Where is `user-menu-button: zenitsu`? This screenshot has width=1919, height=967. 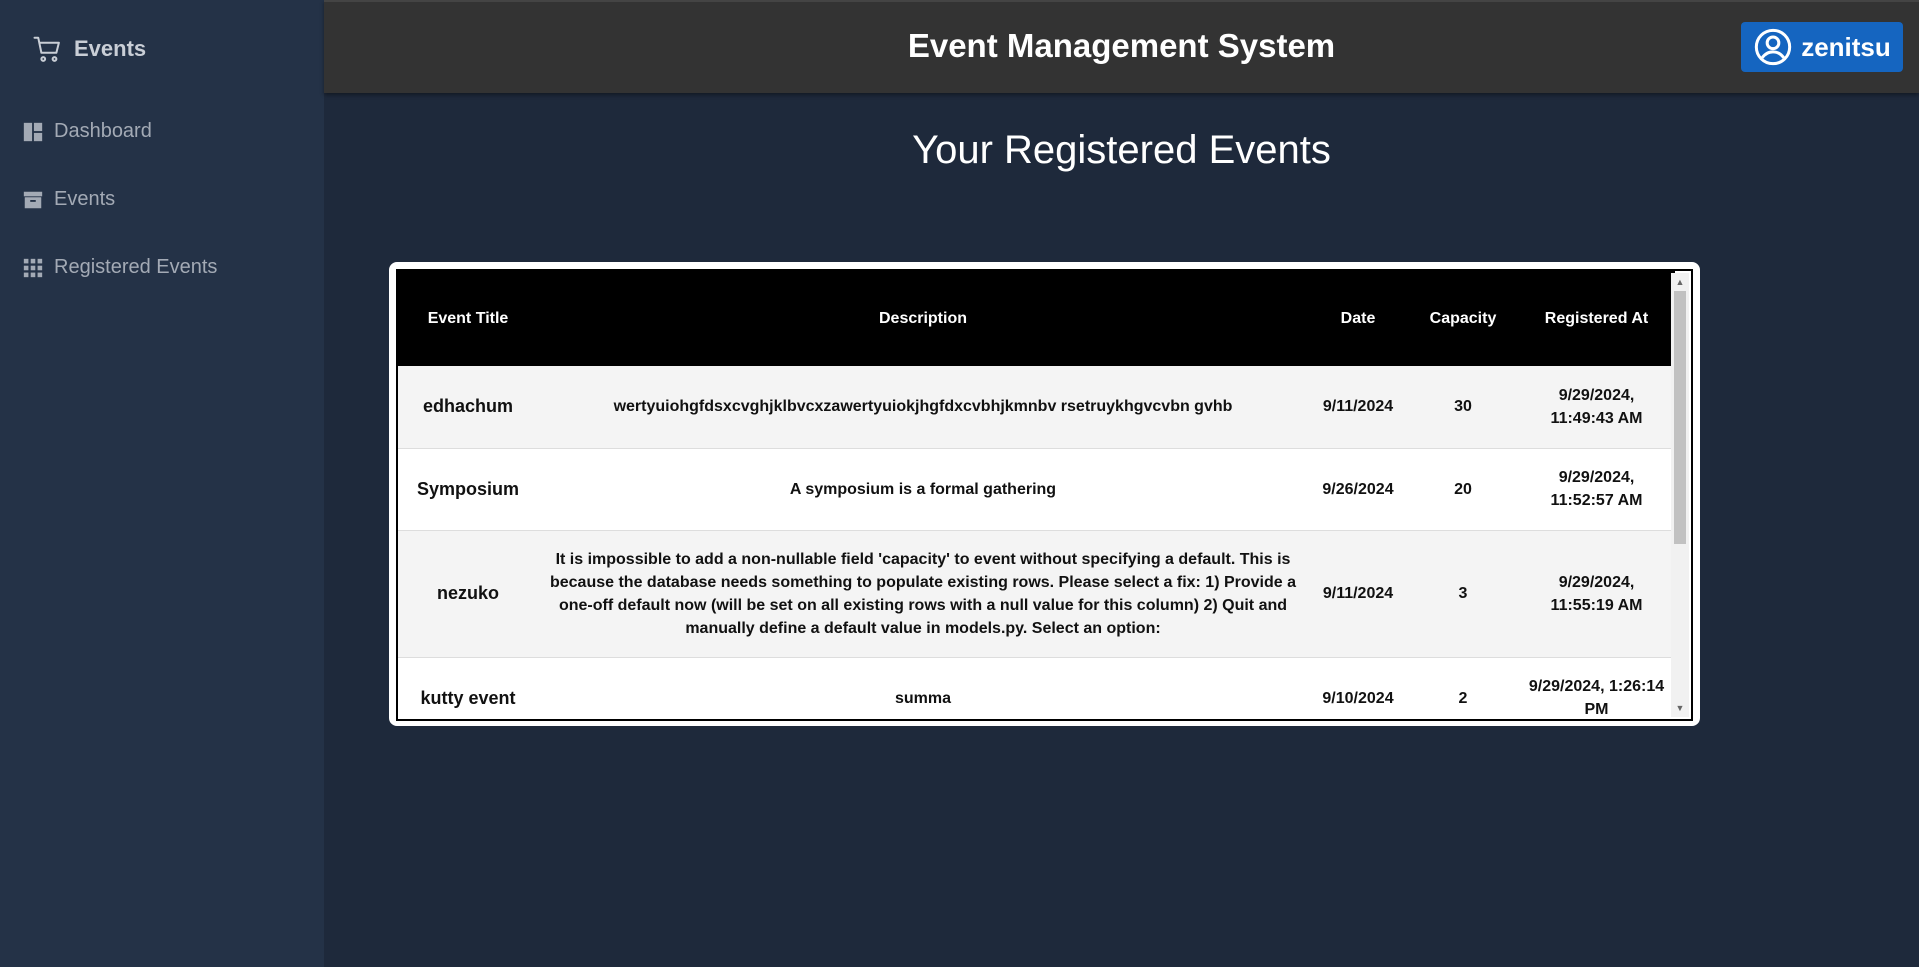 user-menu-button: zenitsu is located at coordinates (1822, 47).